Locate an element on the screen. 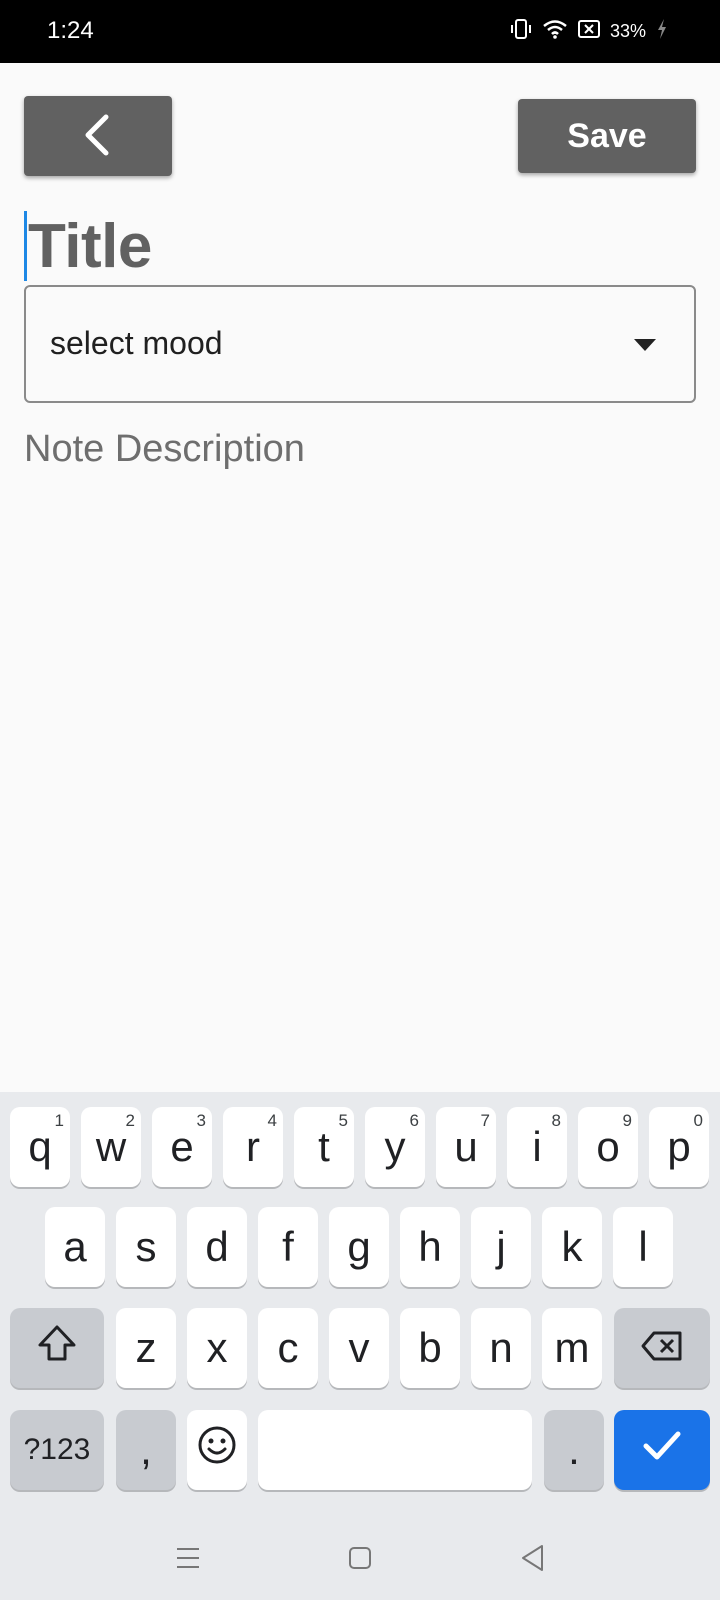 This screenshot has width=720, height=1600. key-n-label: n is located at coordinates (501, 1347).